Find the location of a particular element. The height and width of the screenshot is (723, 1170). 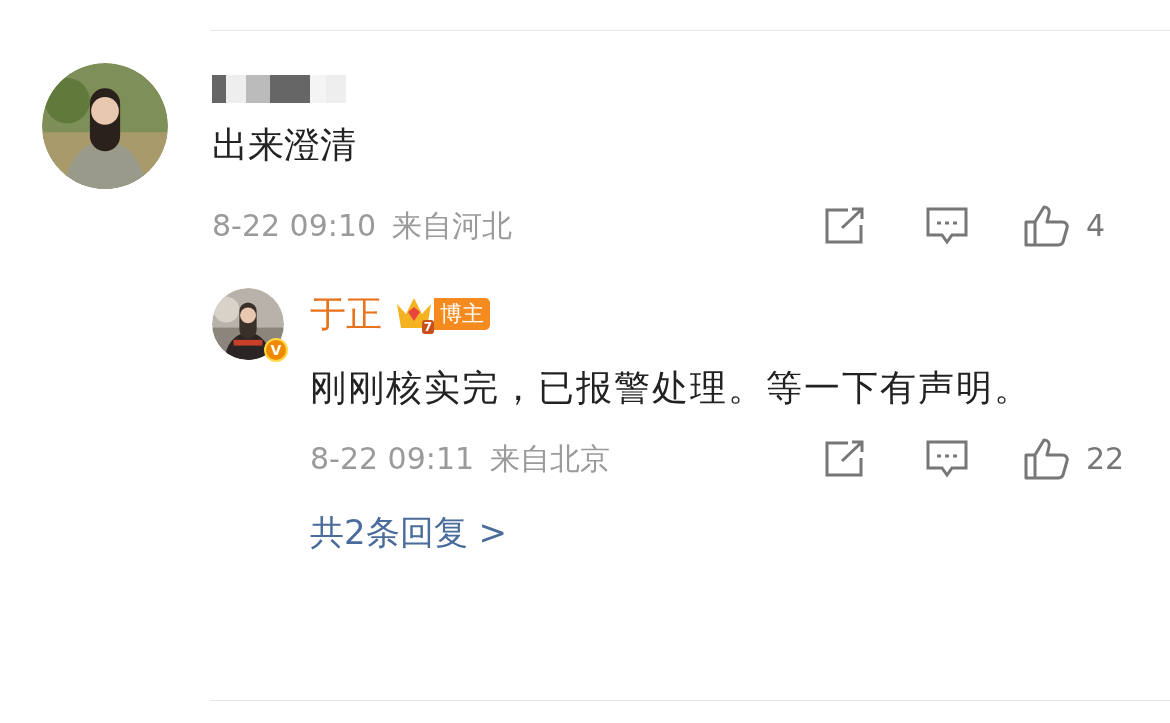

like-count: 4 is located at coordinates (1096, 226).